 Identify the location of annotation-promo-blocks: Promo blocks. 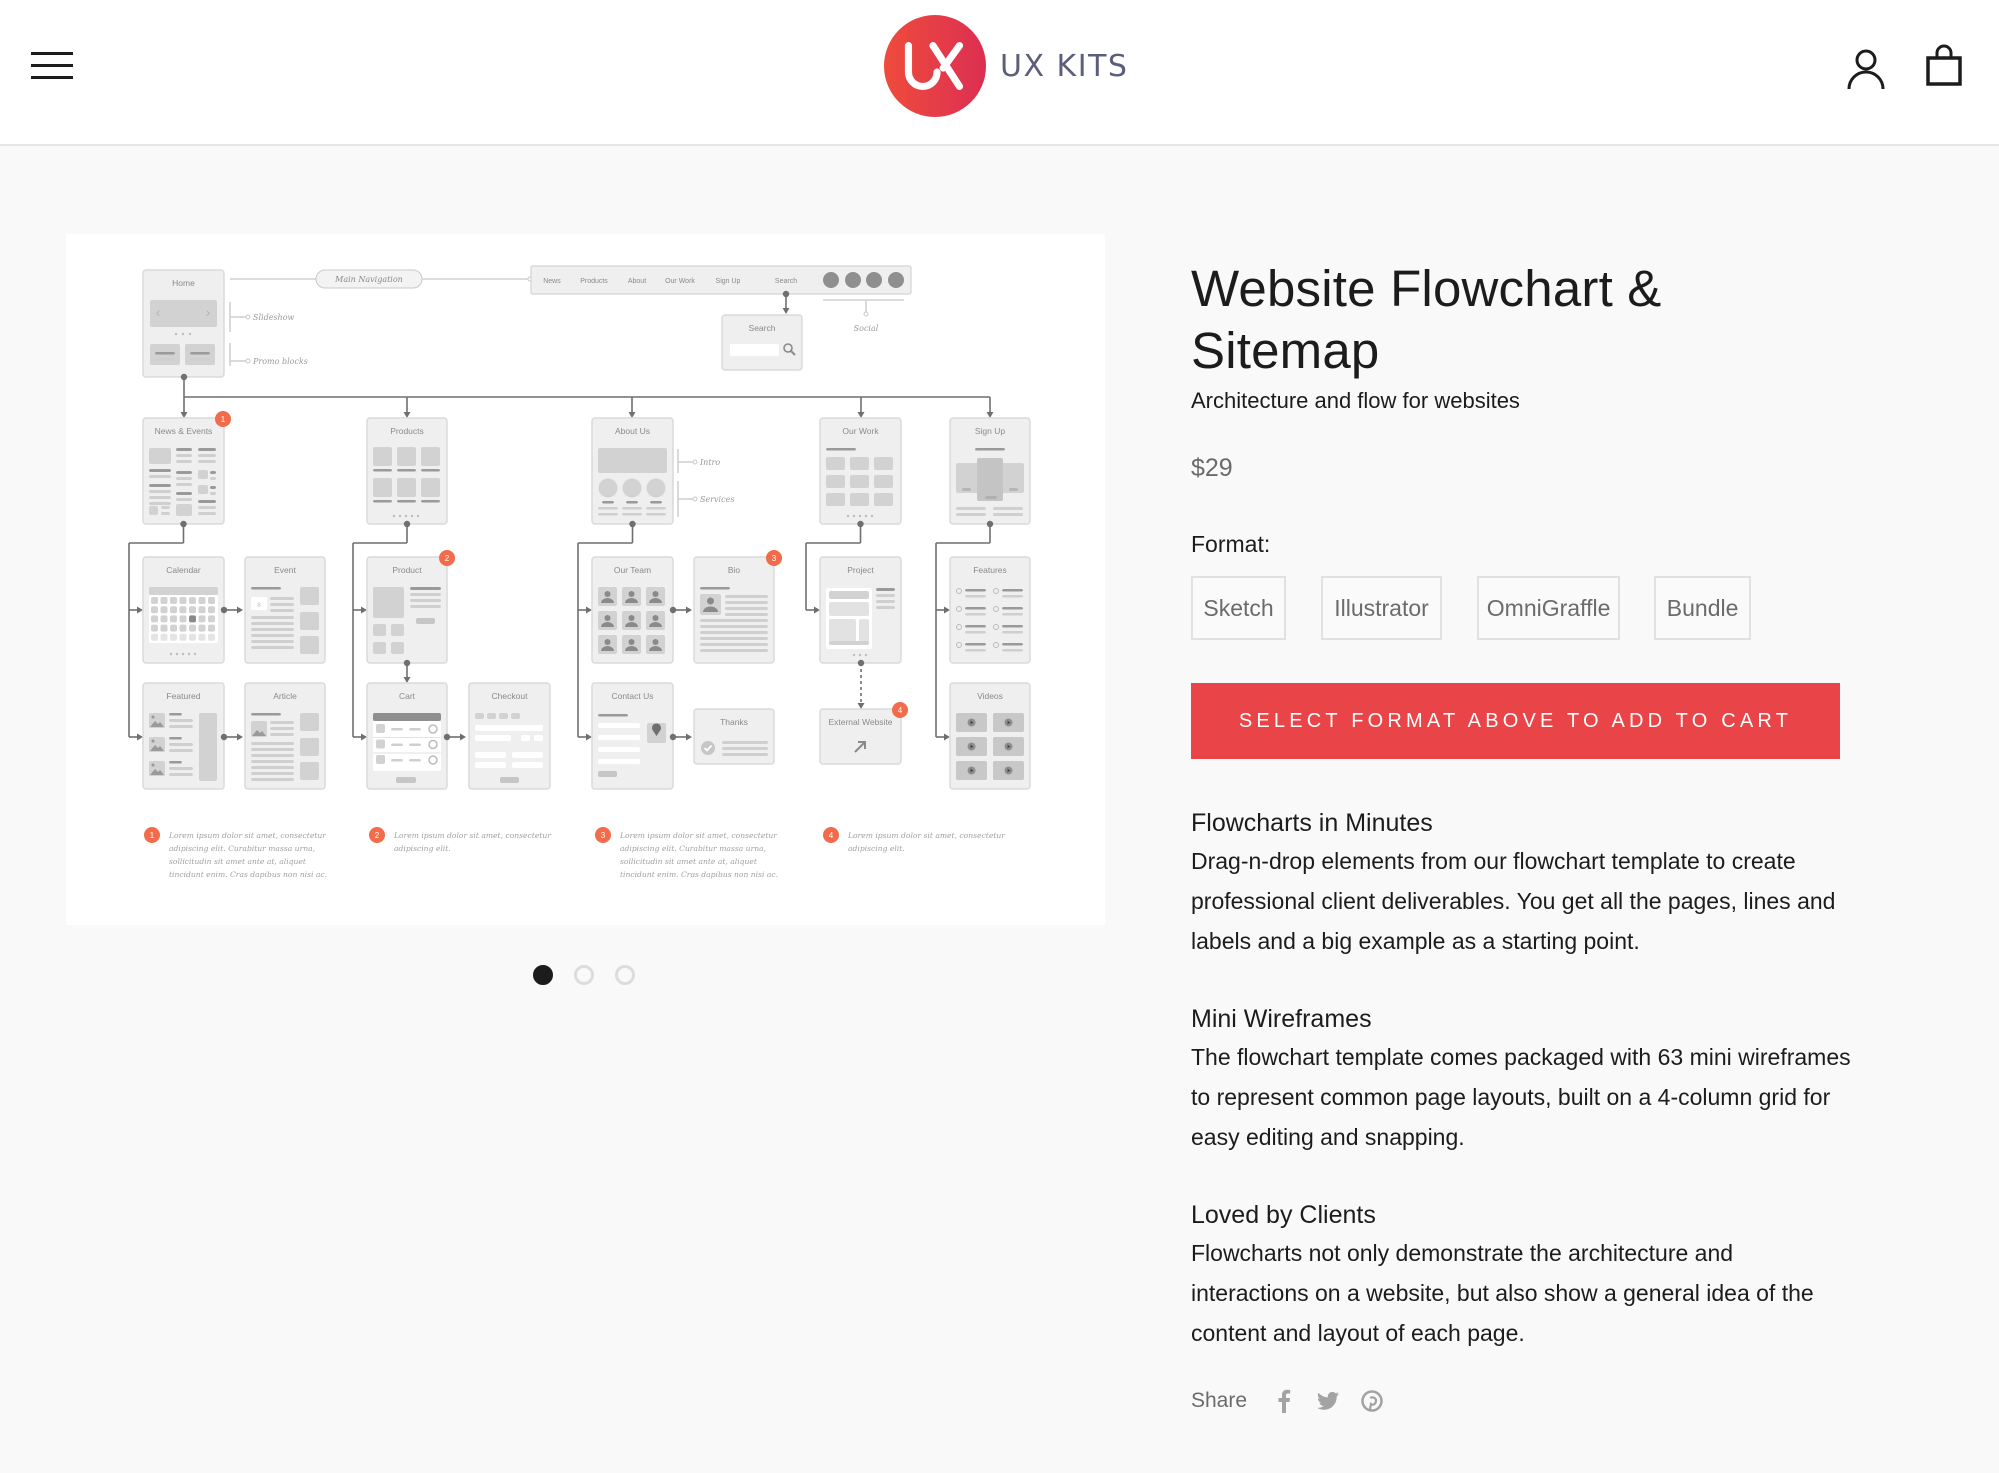
(280, 361).